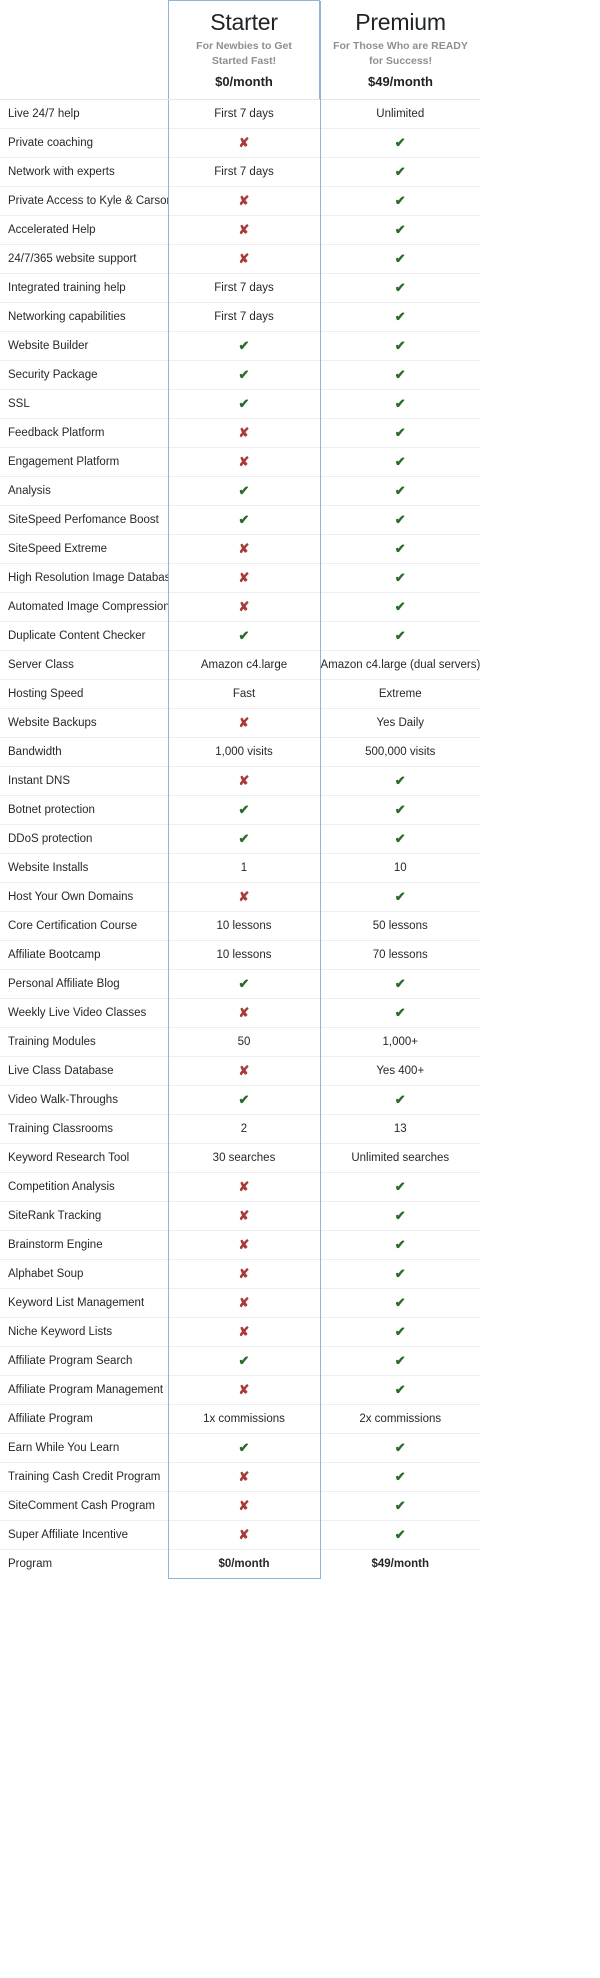 This screenshot has height=1978, width=600. I want to click on cell-premium: $49/month, so click(399, 1563).